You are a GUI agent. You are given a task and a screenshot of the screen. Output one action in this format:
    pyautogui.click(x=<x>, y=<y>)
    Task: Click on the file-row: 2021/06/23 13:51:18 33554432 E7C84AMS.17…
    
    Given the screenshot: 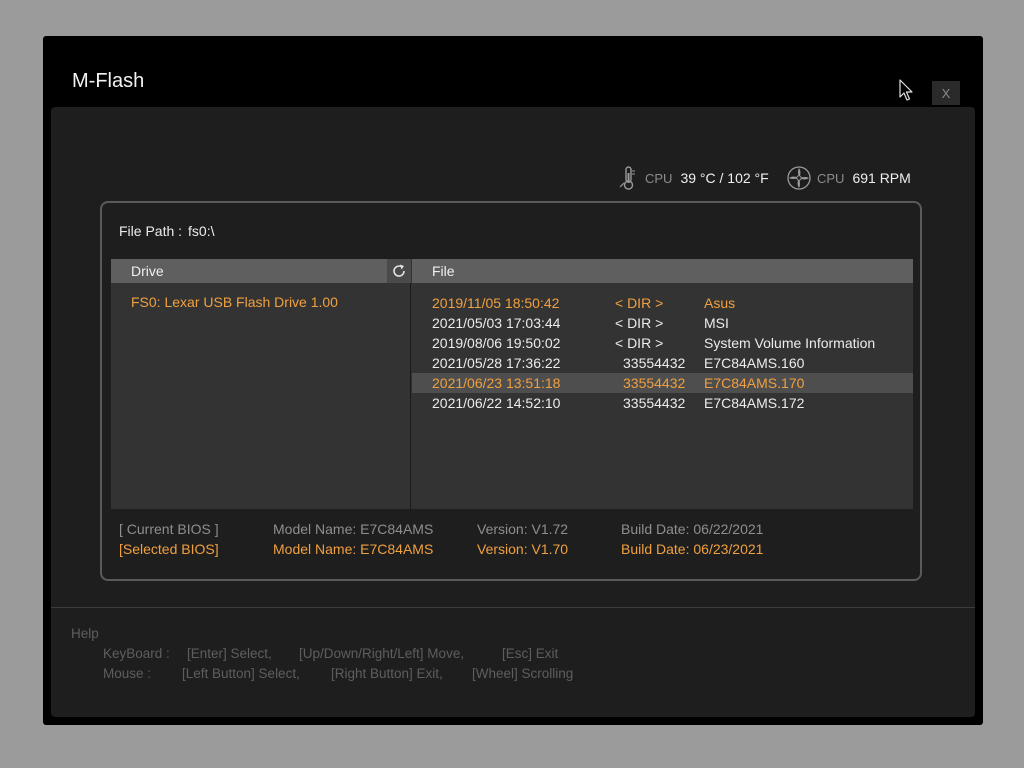 What is the action you would take?
    pyautogui.click(x=662, y=383)
    